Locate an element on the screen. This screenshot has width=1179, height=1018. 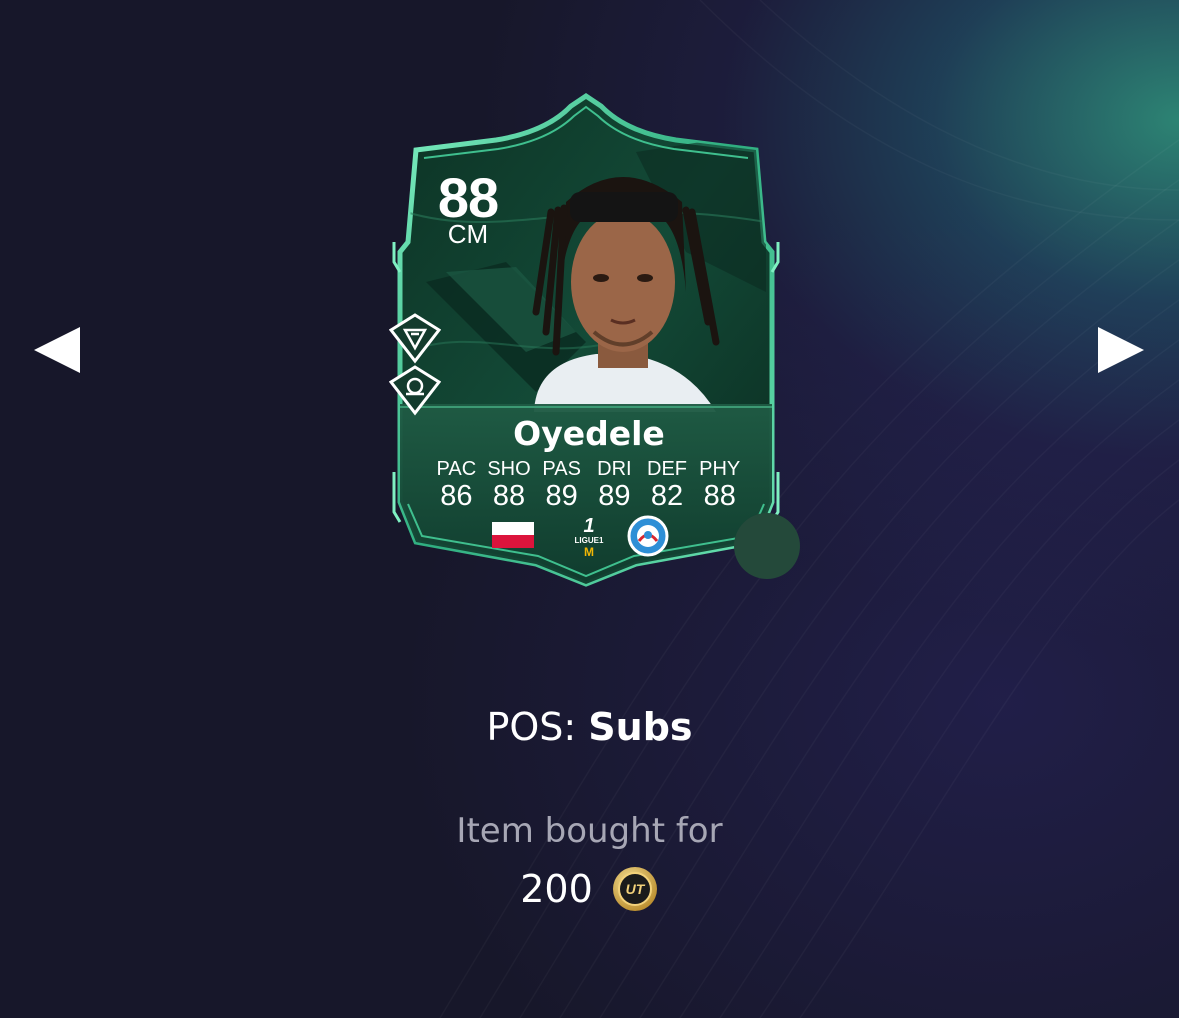
league-mark: 1 is located at coordinates (589, 526).